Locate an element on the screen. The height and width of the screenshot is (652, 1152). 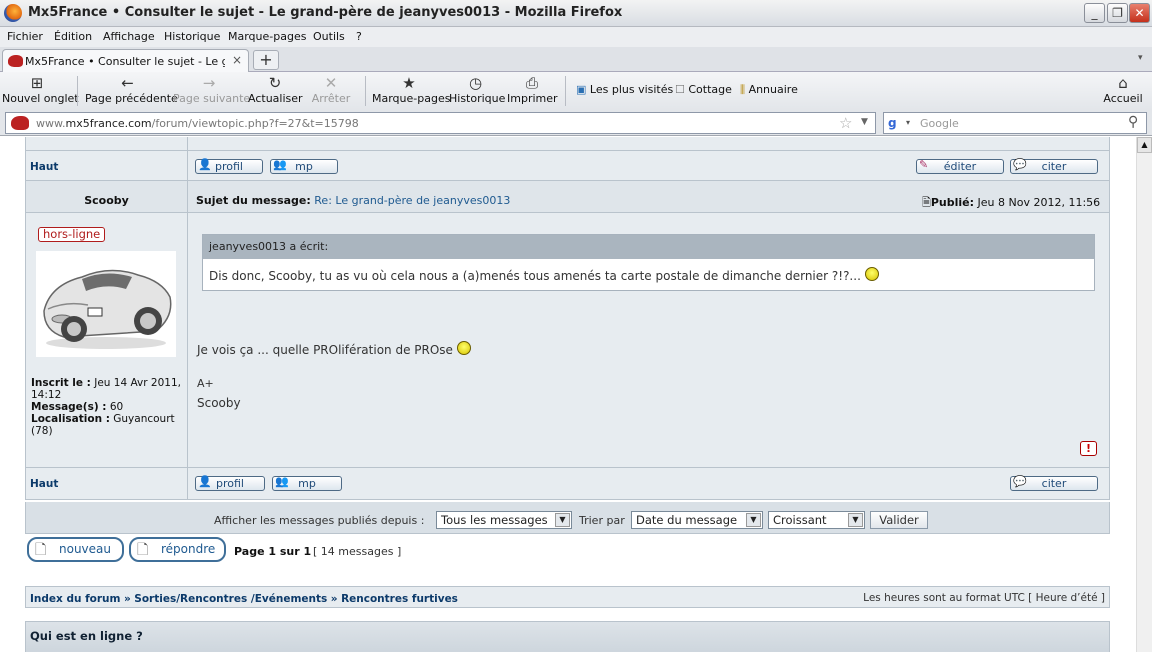
bookmark-cottage: ☐ Cottage is located at coordinates (703, 89).